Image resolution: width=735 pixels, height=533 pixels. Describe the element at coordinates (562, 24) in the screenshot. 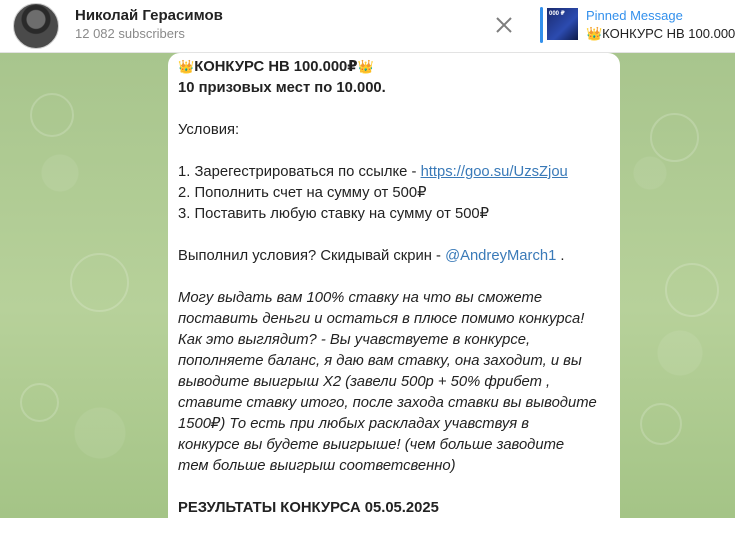

I see `pinned-thumbnail: 000 ₽` at that location.